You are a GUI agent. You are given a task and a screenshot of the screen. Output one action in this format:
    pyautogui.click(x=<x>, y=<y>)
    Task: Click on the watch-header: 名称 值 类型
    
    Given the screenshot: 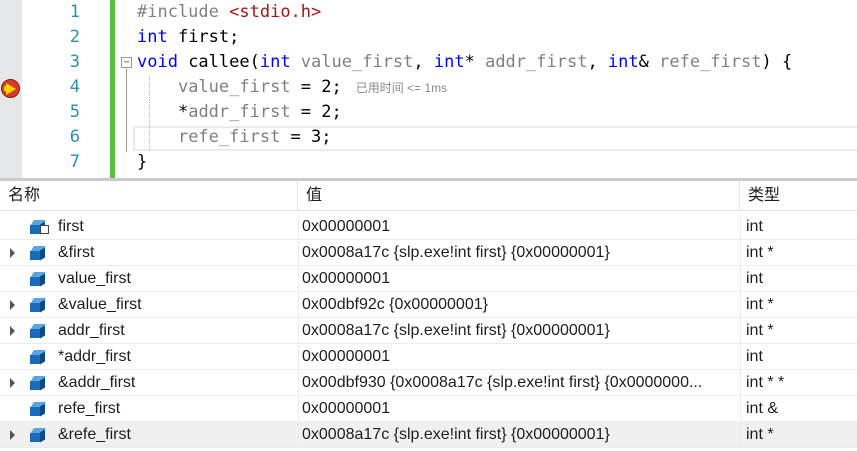 What is the action you would take?
    pyautogui.click(x=428, y=196)
    